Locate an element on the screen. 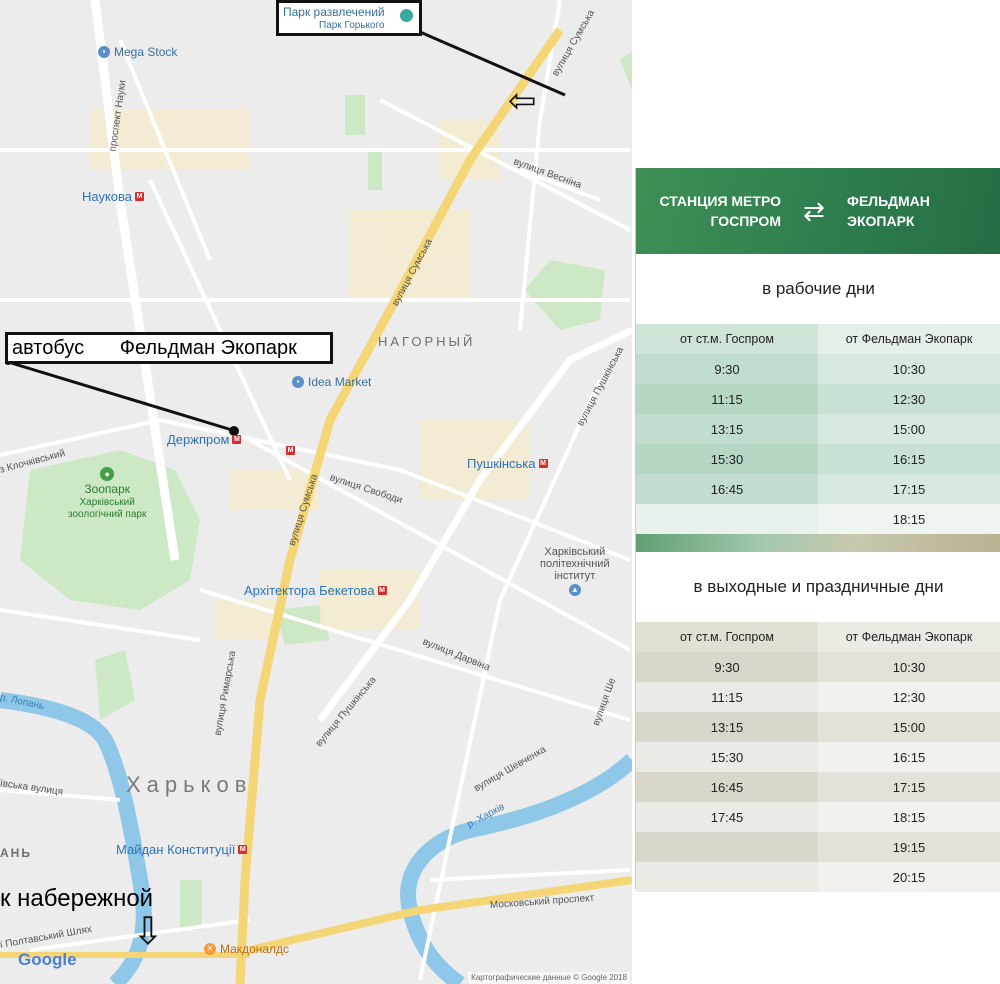 This screenshot has height=984, width=1000. mcdonalds-label: Макдоналдс is located at coordinates (255, 949).